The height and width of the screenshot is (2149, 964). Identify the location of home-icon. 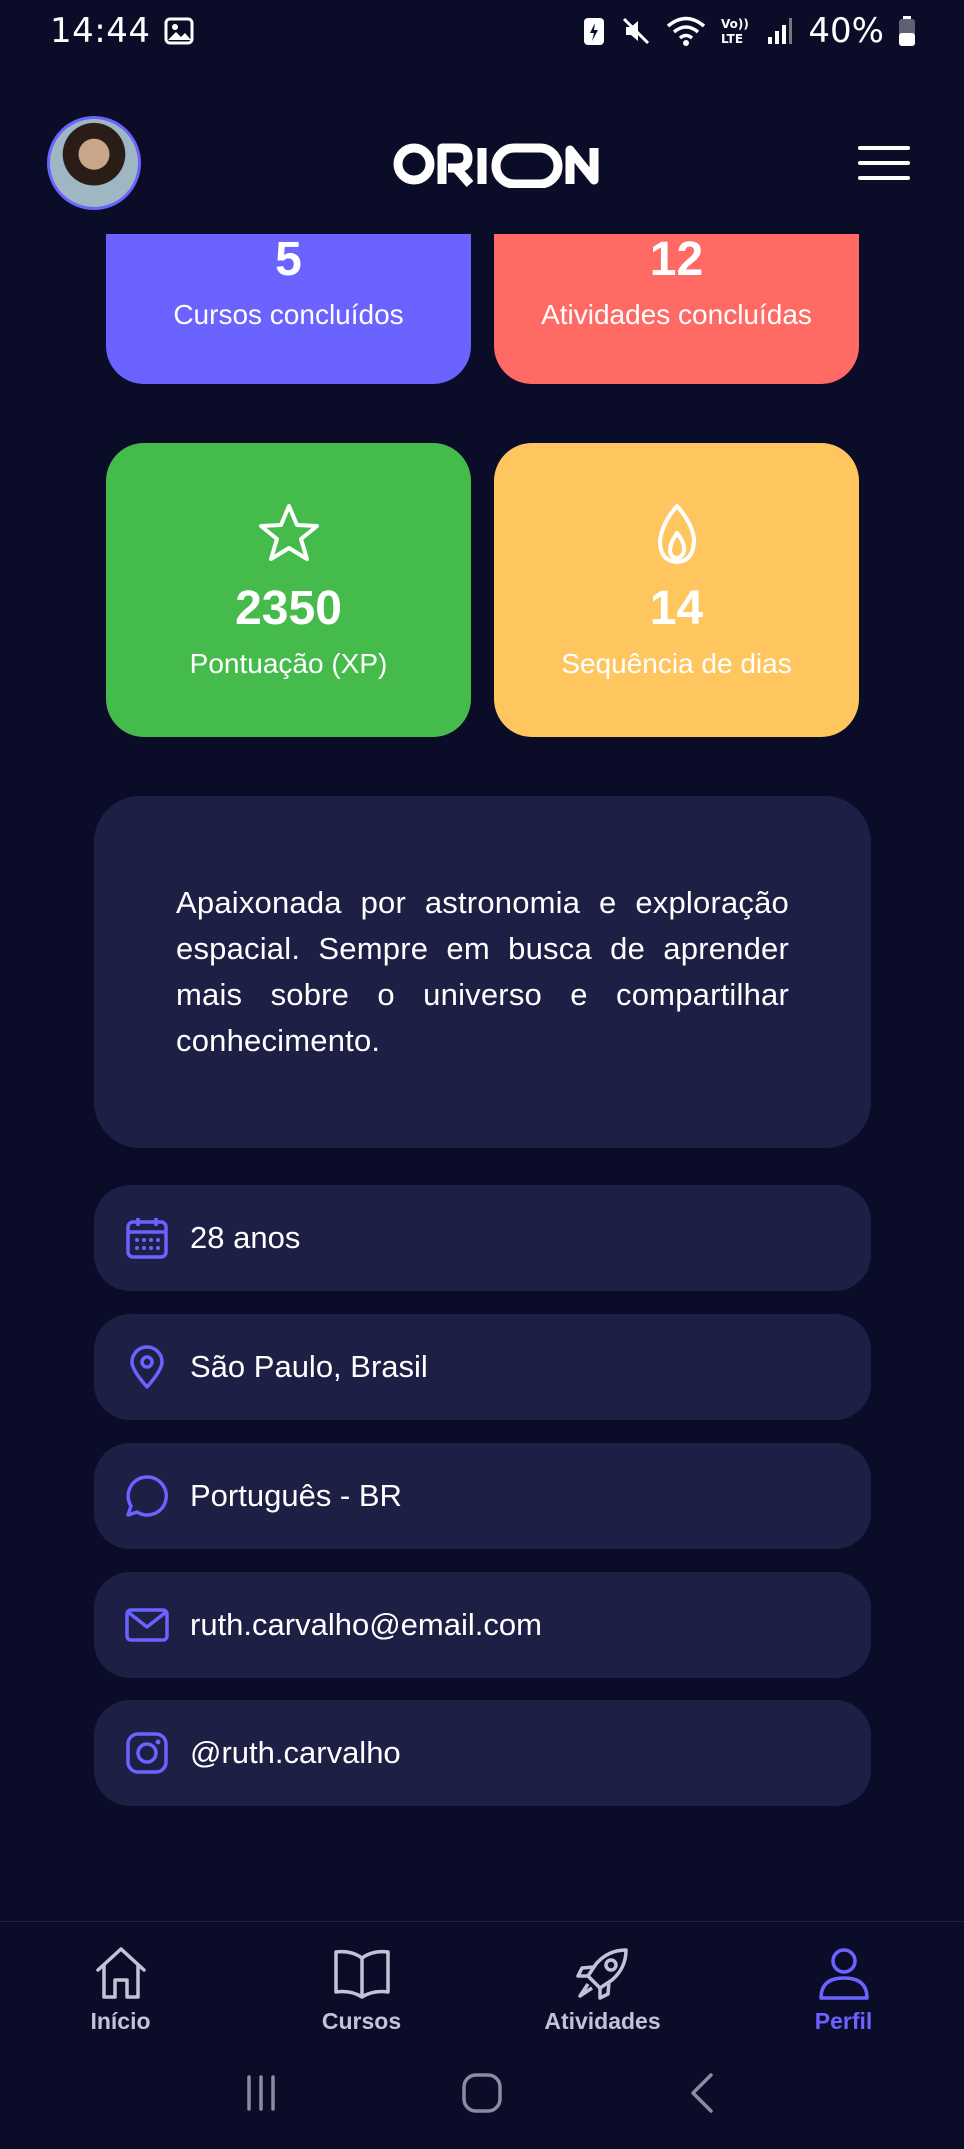
(121, 1973).